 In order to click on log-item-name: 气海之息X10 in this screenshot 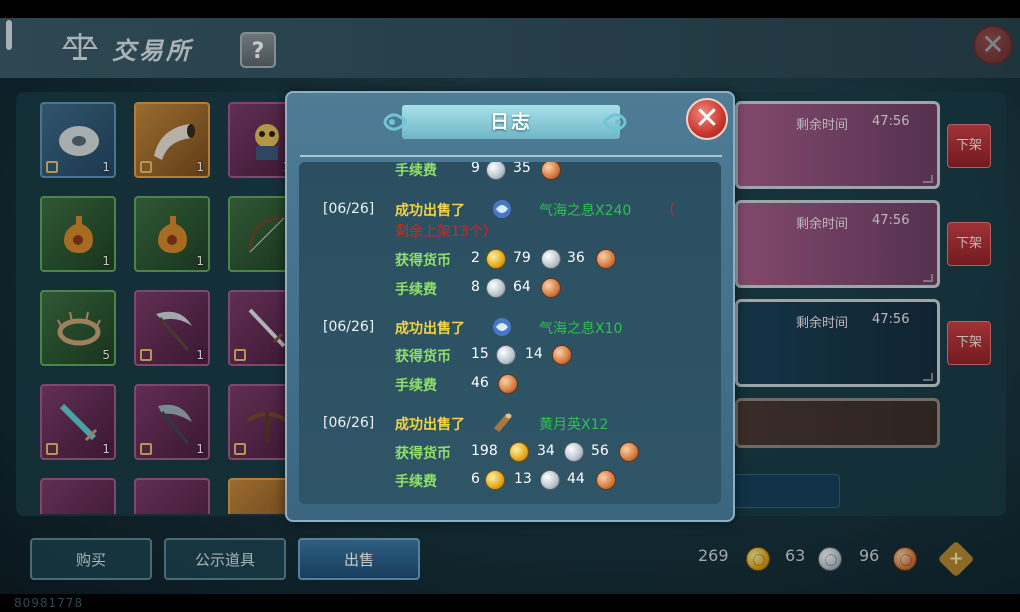, I will do `click(581, 329)`.